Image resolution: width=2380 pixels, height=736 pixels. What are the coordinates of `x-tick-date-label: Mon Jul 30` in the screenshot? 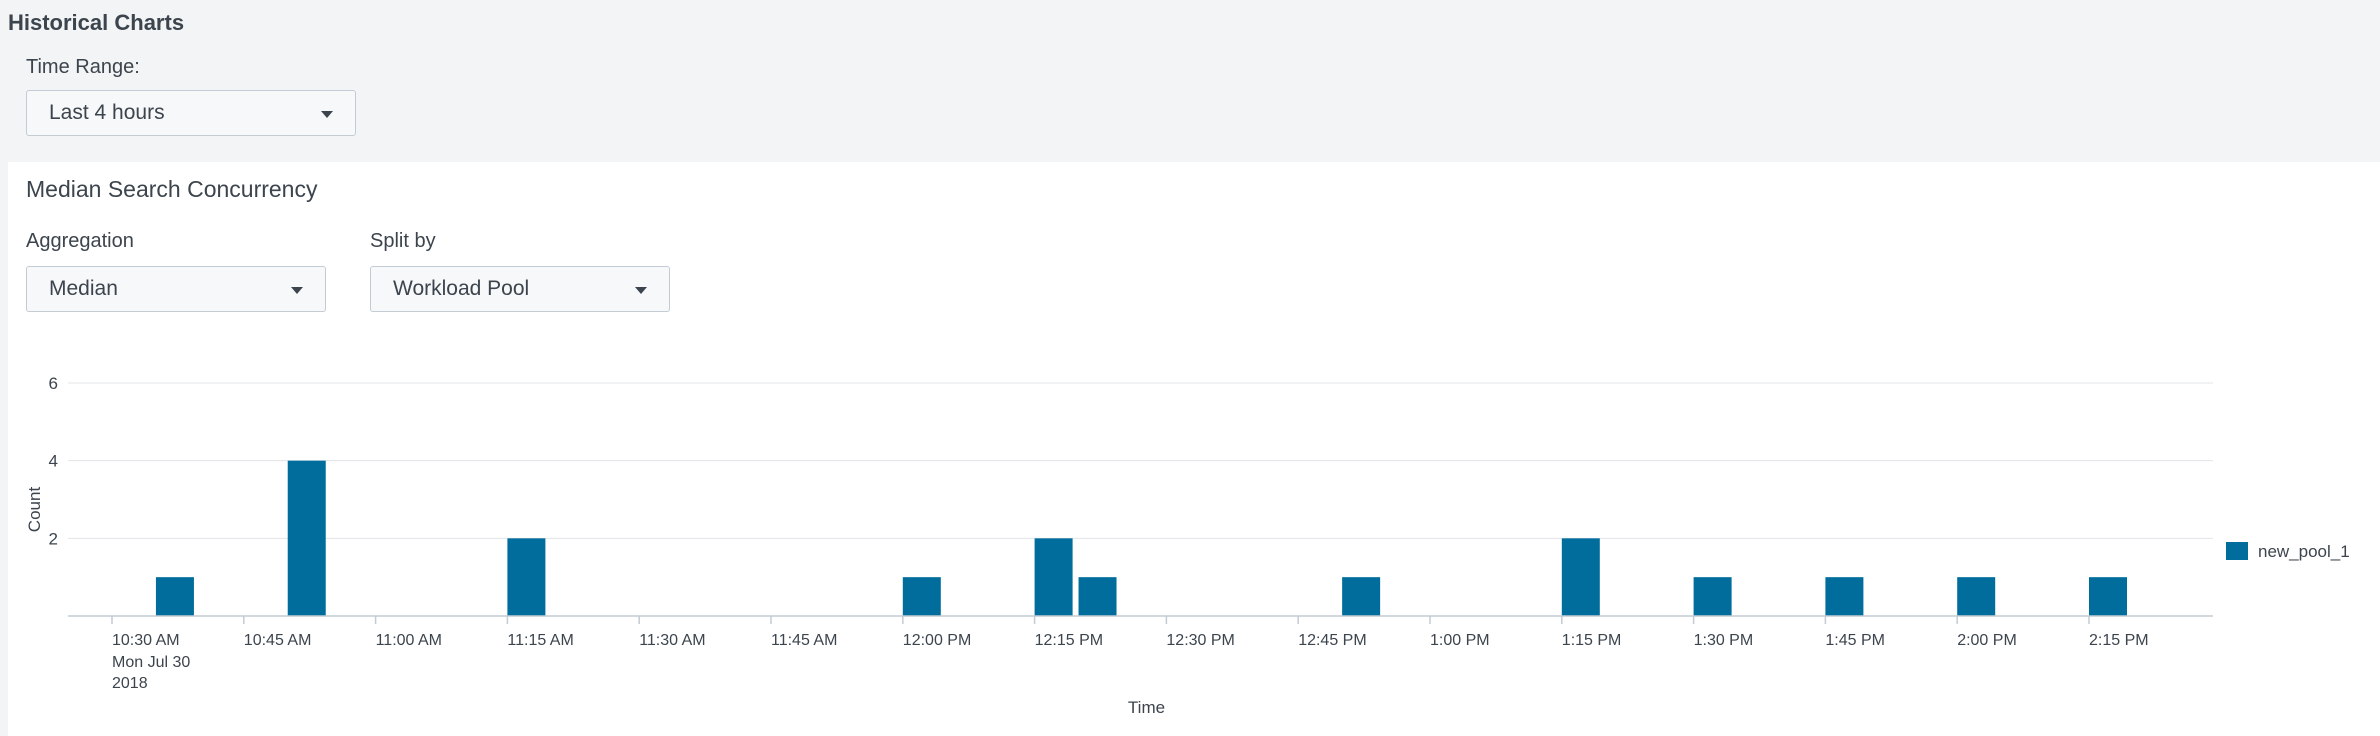 It's located at (151, 662).